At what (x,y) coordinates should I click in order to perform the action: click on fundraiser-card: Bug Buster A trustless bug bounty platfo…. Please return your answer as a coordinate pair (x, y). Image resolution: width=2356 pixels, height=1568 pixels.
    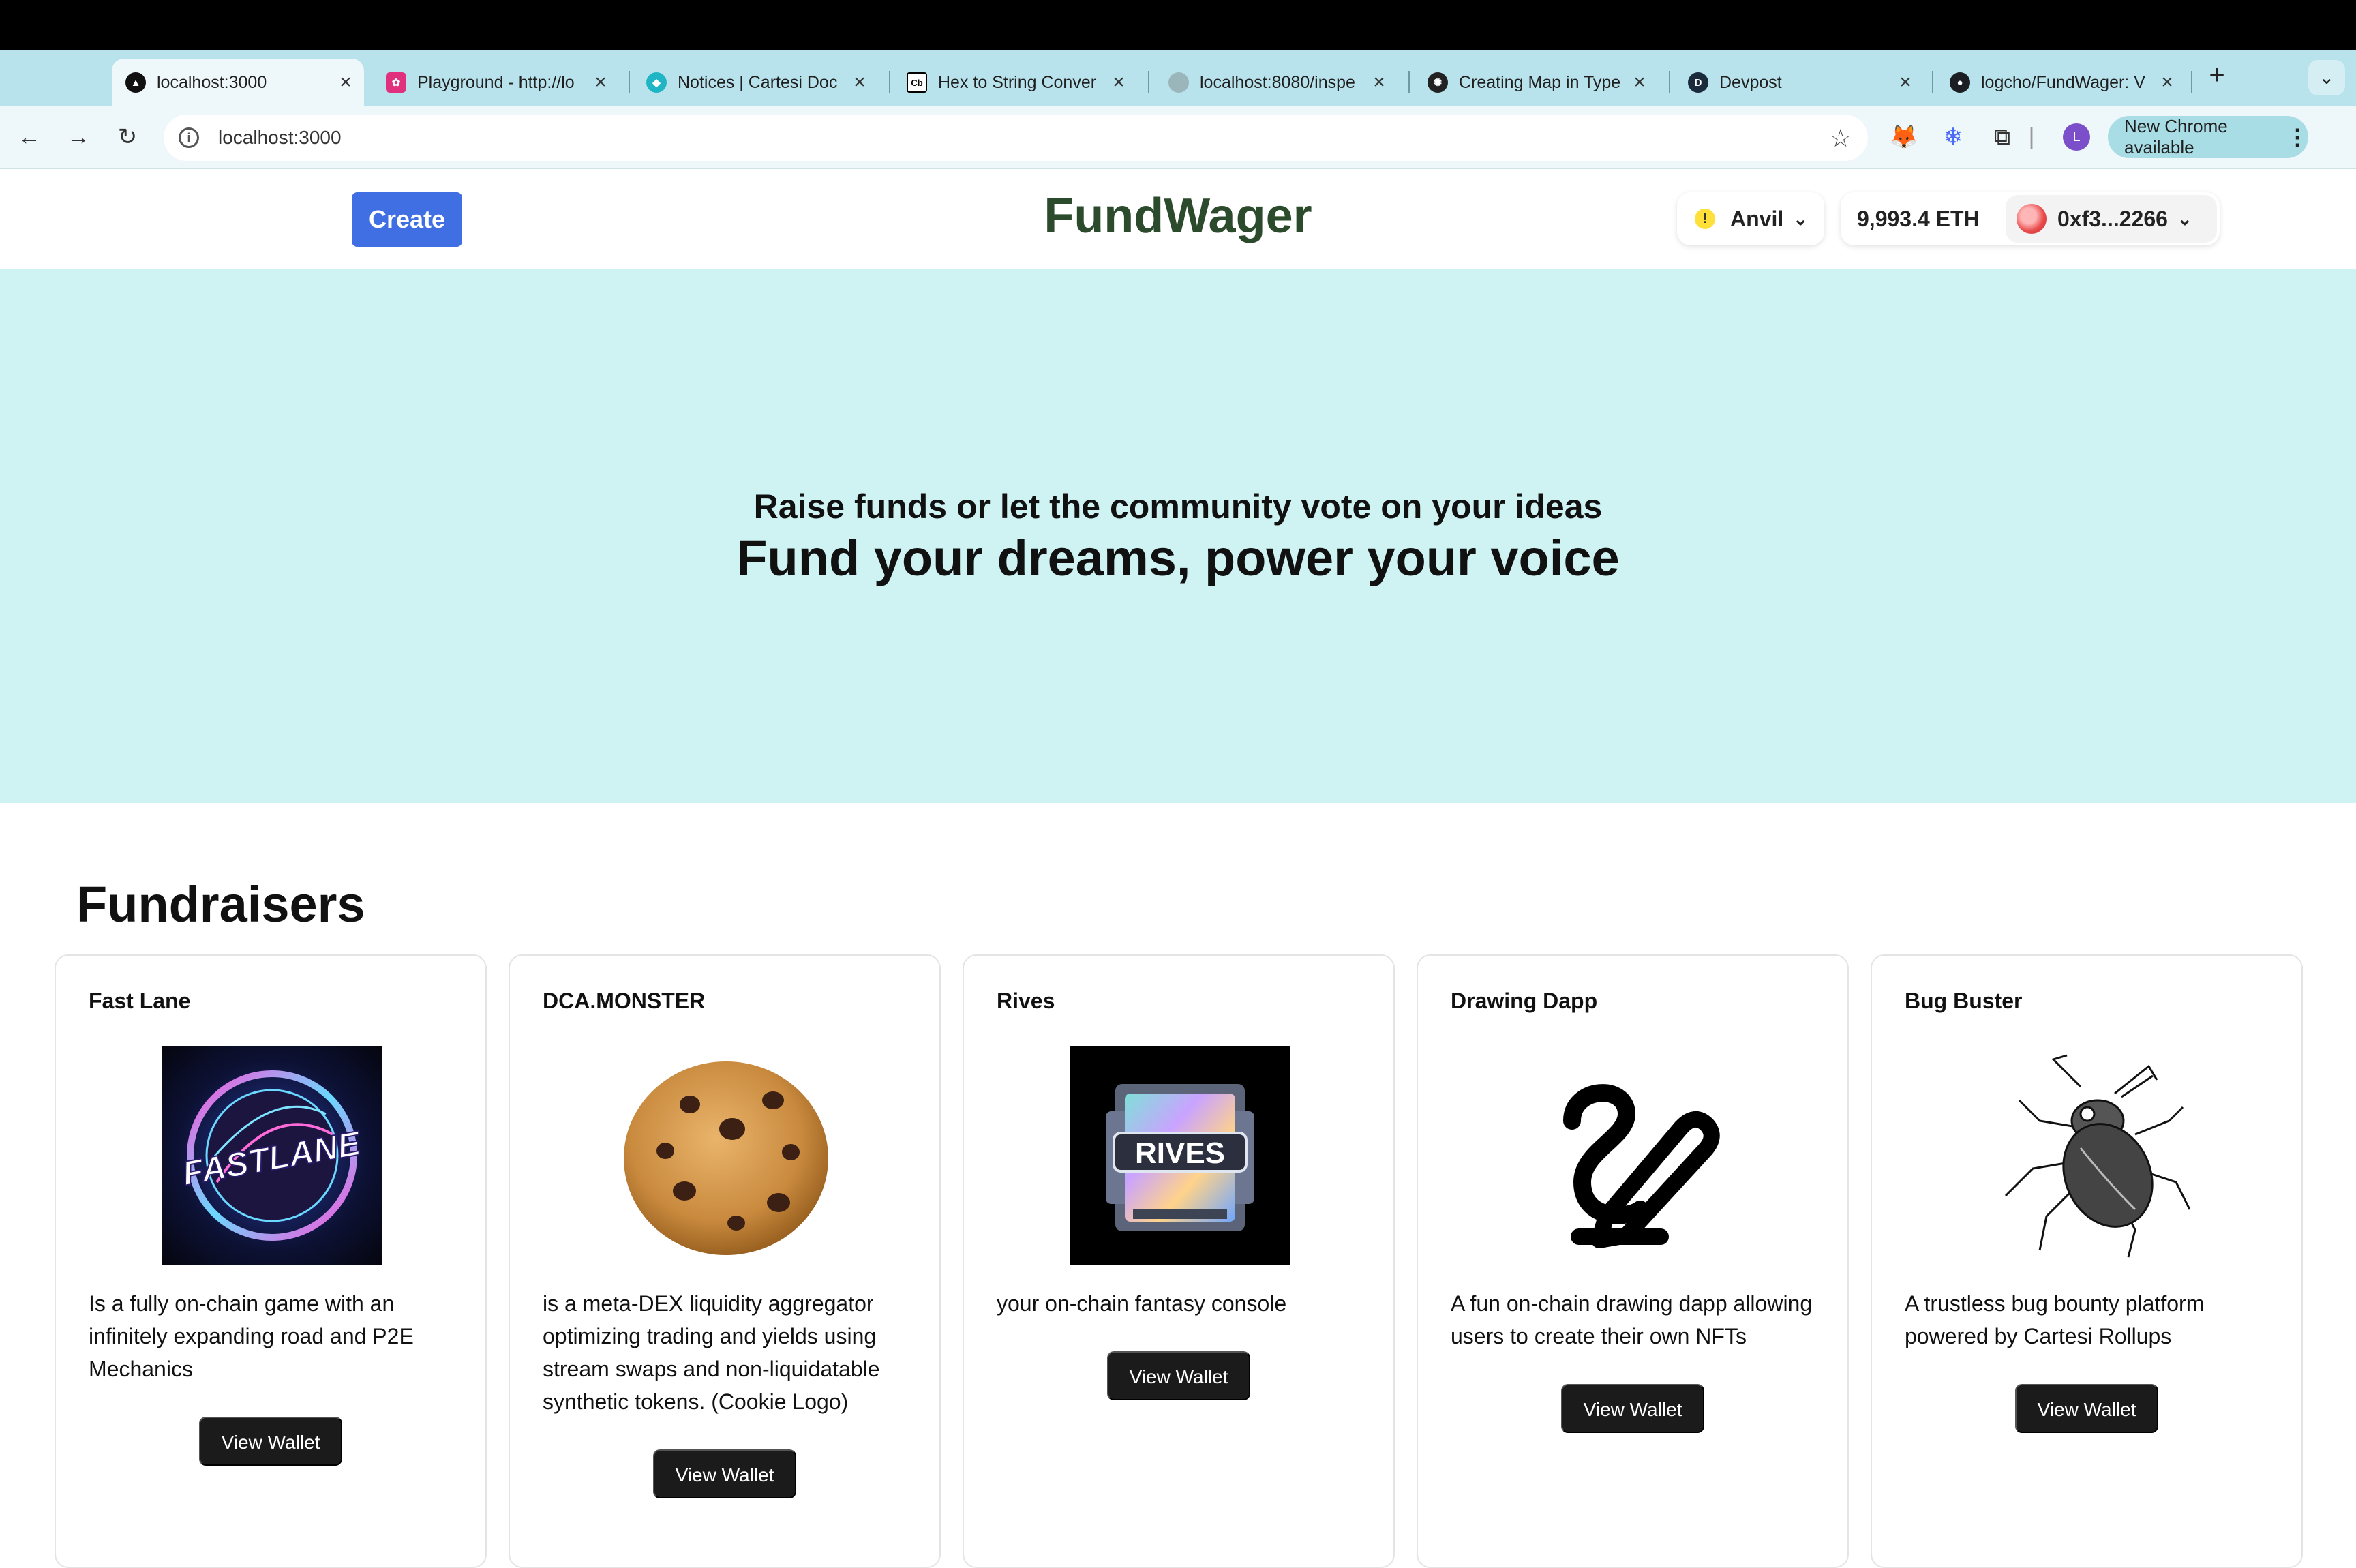
    Looking at the image, I should click on (2087, 1261).